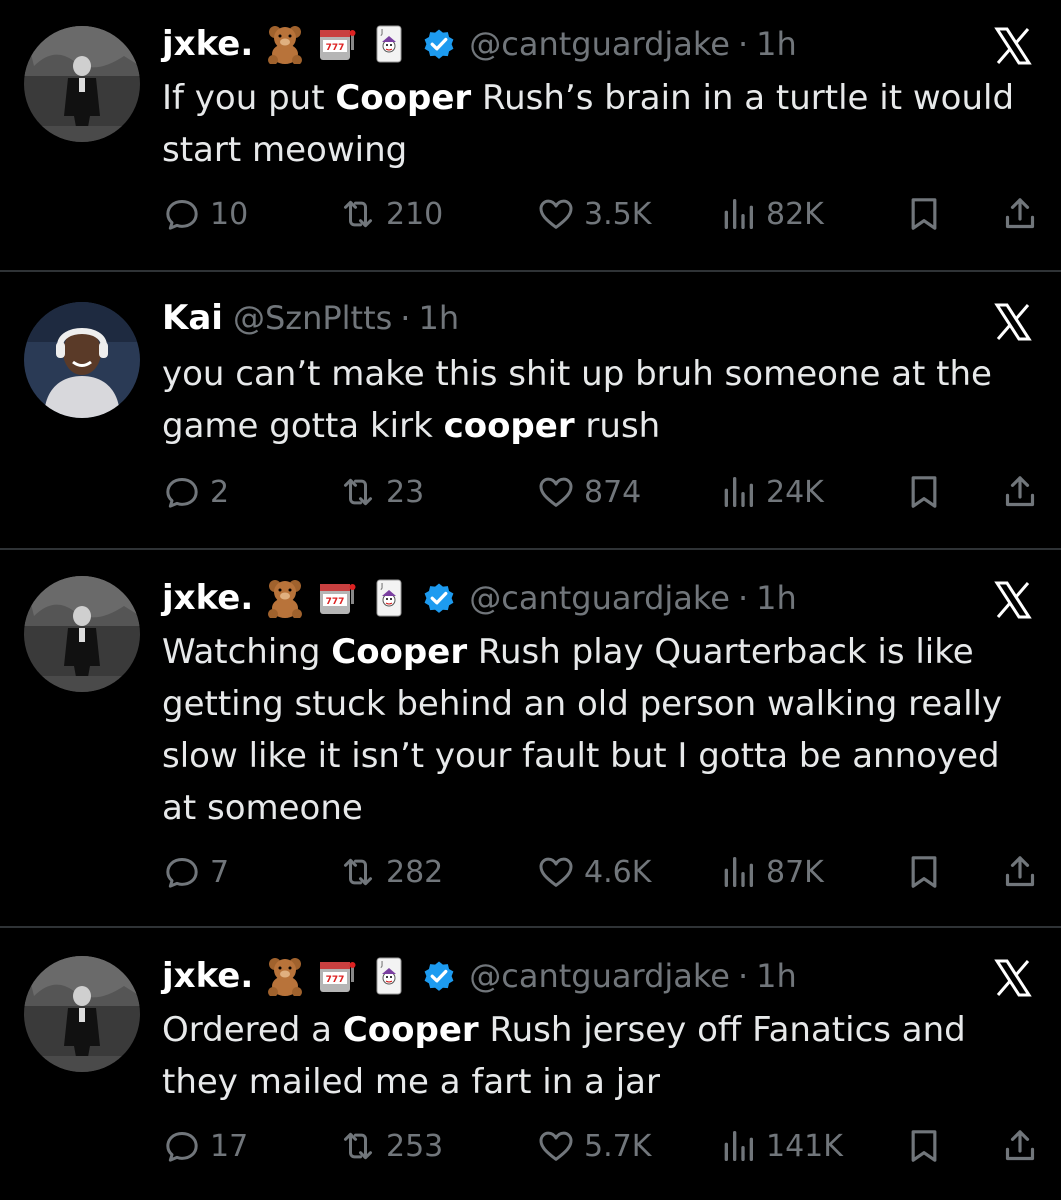 This screenshot has width=1061, height=1200. What do you see at coordinates (613, 492) in the screenshot?
I see `like-count: 874` at bounding box center [613, 492].